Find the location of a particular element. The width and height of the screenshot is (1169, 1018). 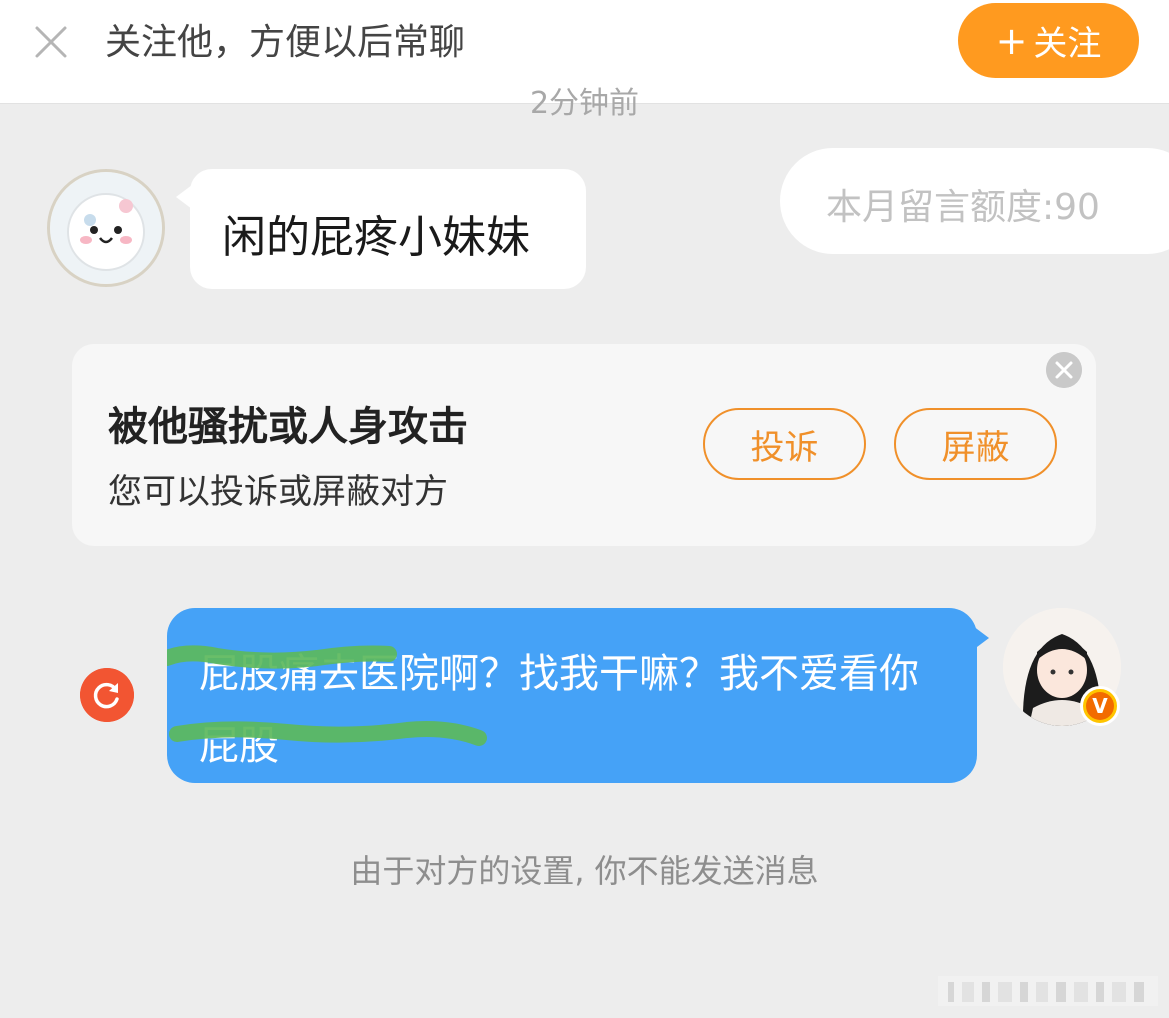

quota-pill: 本月留言额度:90 is located at coordinates (974, 201).